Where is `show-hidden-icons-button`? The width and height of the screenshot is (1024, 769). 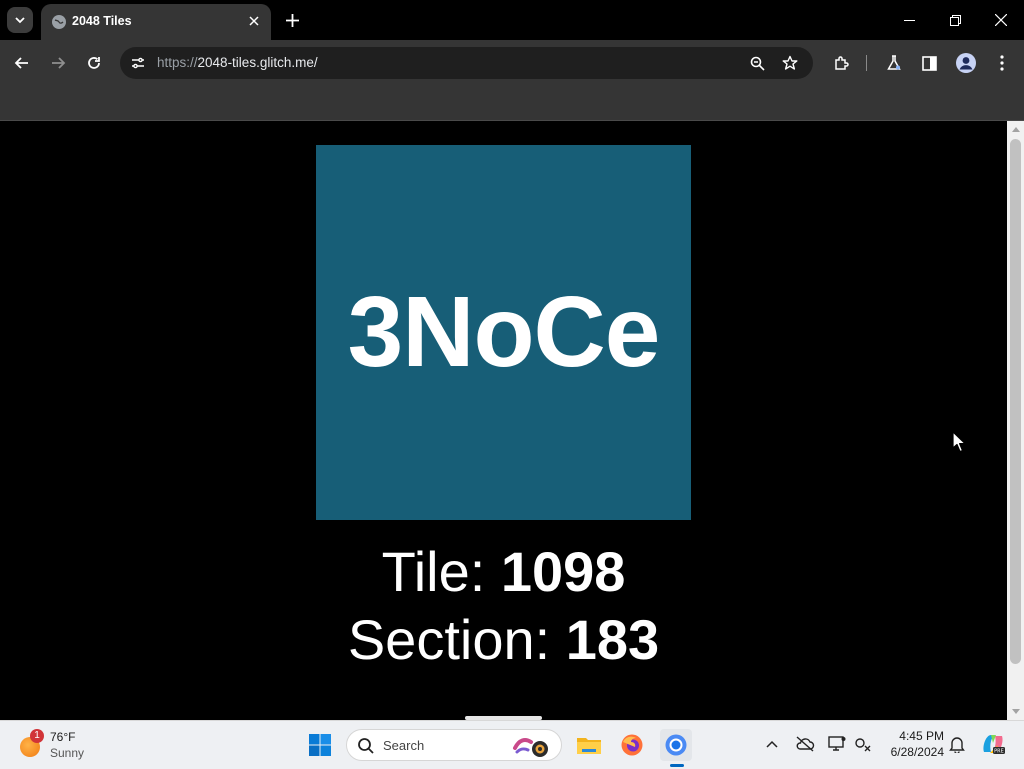
show-hidden-icons-button is located at coordinates (772, 744).